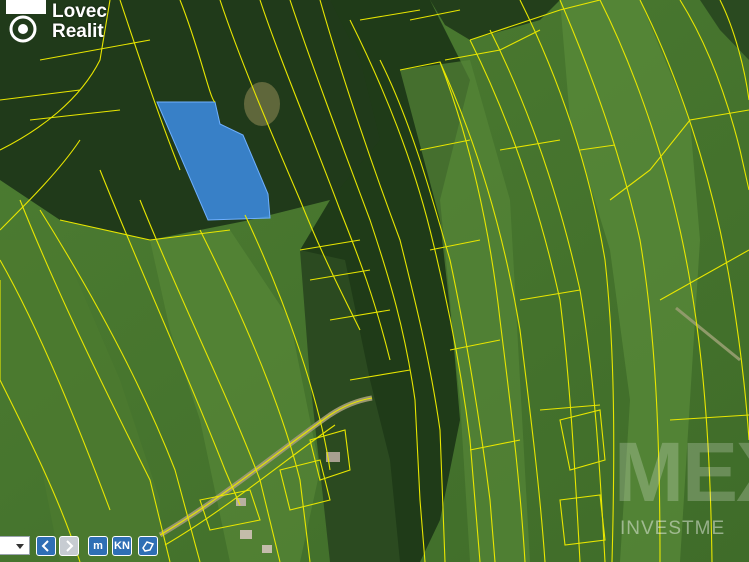  I want to click on logo-line1: Lovec, so click(79, 11).